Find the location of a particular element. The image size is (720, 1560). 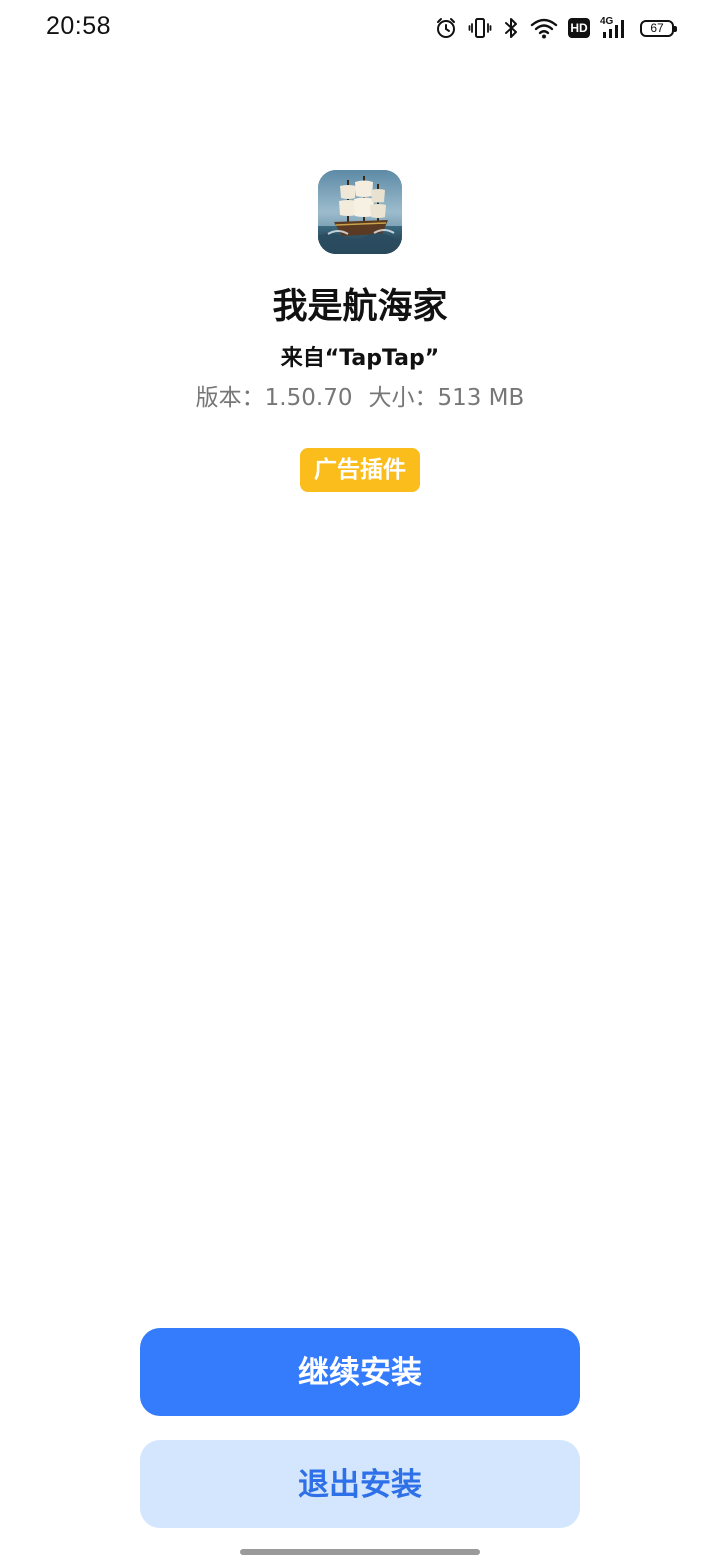

app-size: 大小：513 MB is located at coordinates (446, 398).